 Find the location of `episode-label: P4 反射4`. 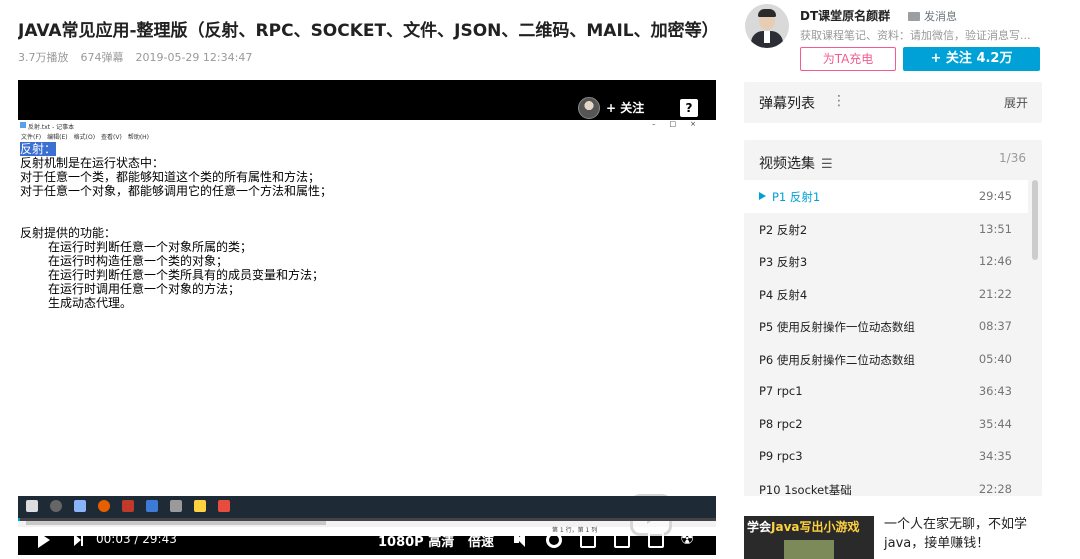

episode-label: P4 反射4 is located at coordinates (783, 295).